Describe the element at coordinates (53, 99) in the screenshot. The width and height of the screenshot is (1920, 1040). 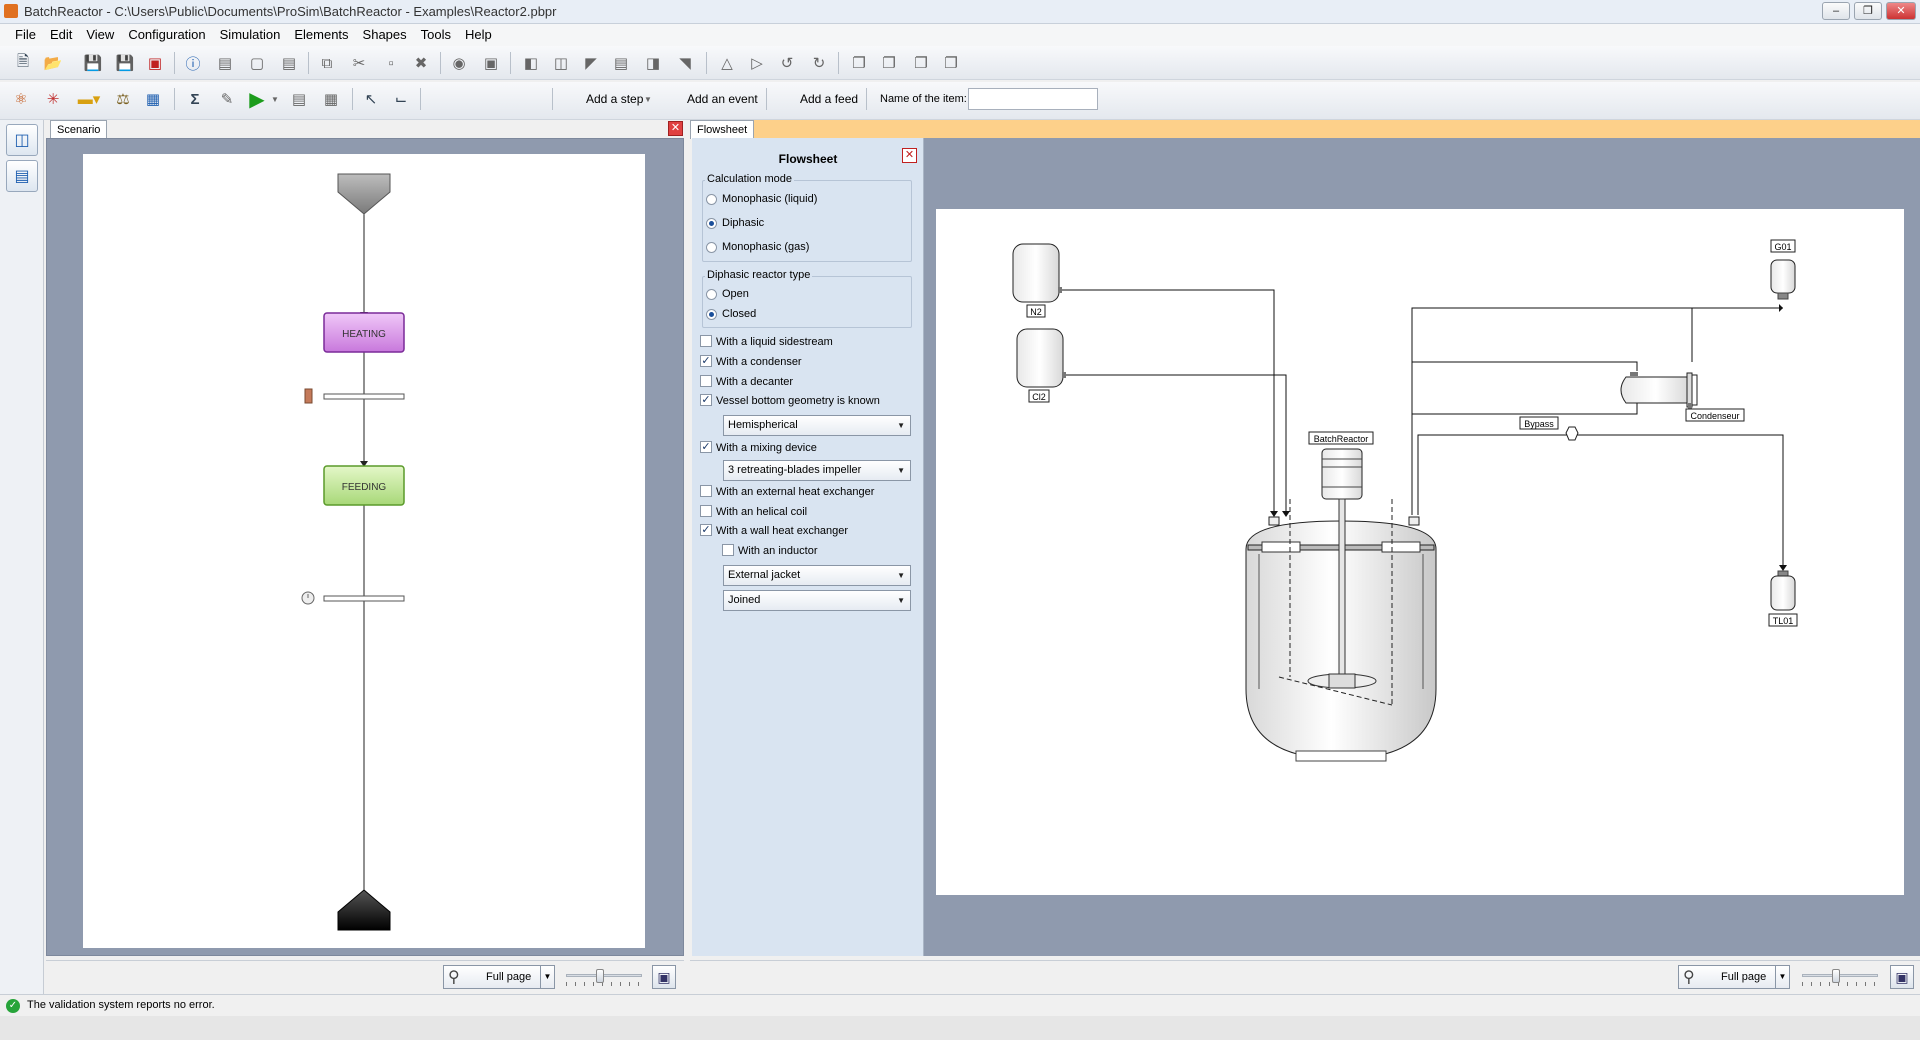
I see `reactions-icon: ✳` at that location.